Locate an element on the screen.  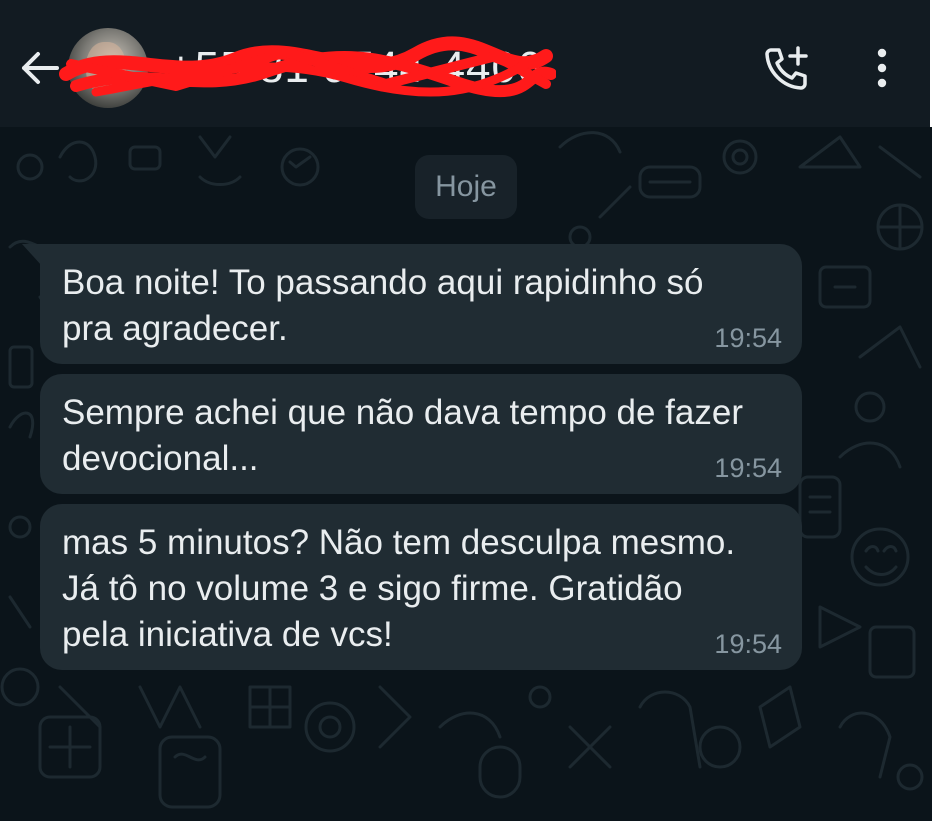
arrow-left-icon is located at coordinates (40, 68).